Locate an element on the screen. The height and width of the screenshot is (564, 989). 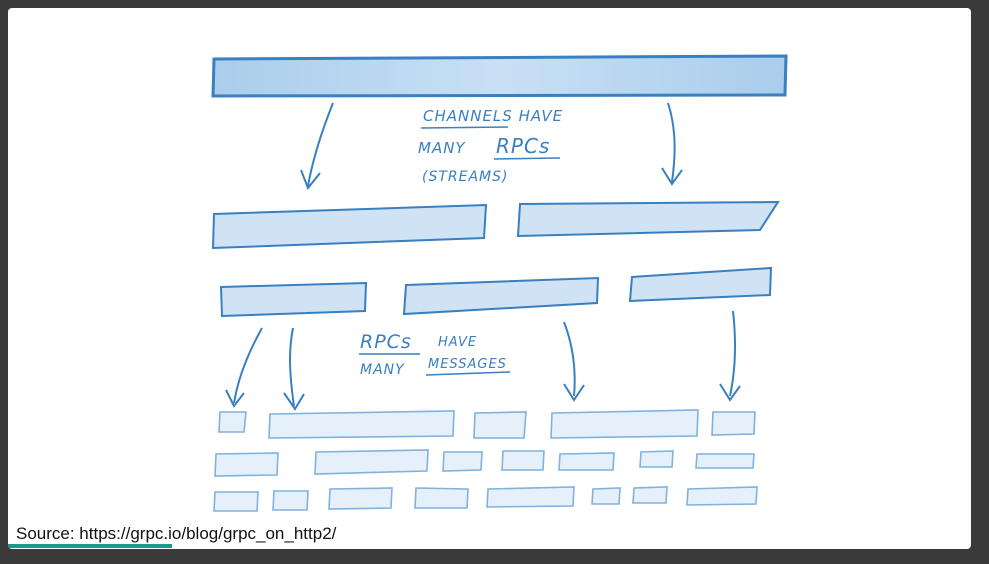
channel-note-streams: (STREAMS) is located at coordinates (465, 177).